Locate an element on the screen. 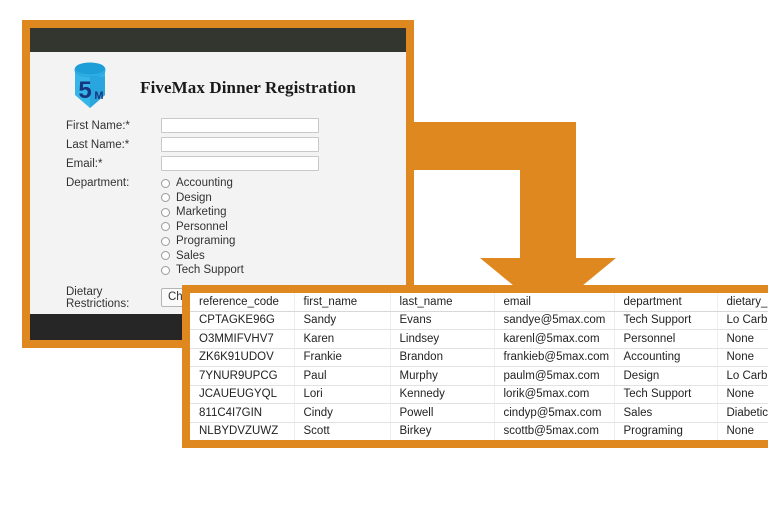  radio-label: Programing is located at coordinates (206, 241).